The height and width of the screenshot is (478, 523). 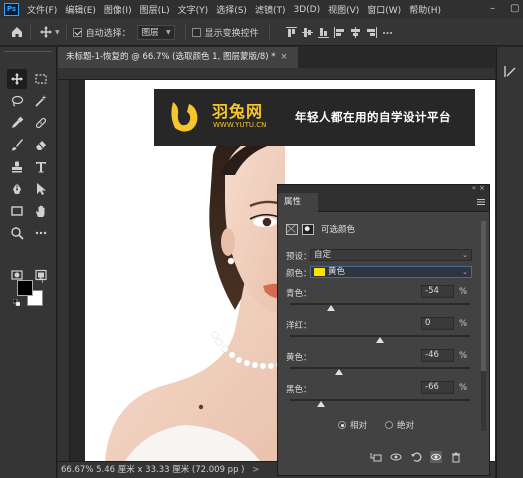 What do you see at coordinates (437, 291) in the screenshot?
I see `slider-cyan-input: -54` at bounding box center [437, 291].